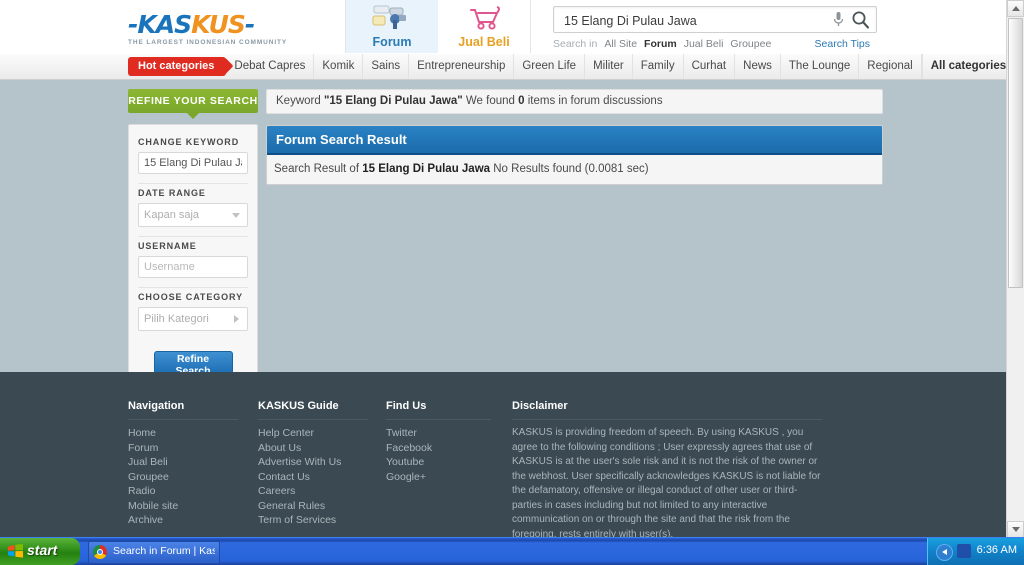 The width and height of the screenshot is (1024, 565). Describe the element at coordinates (944, 552) in the screenshot. I see `show-hidden-icons-button` at that location.